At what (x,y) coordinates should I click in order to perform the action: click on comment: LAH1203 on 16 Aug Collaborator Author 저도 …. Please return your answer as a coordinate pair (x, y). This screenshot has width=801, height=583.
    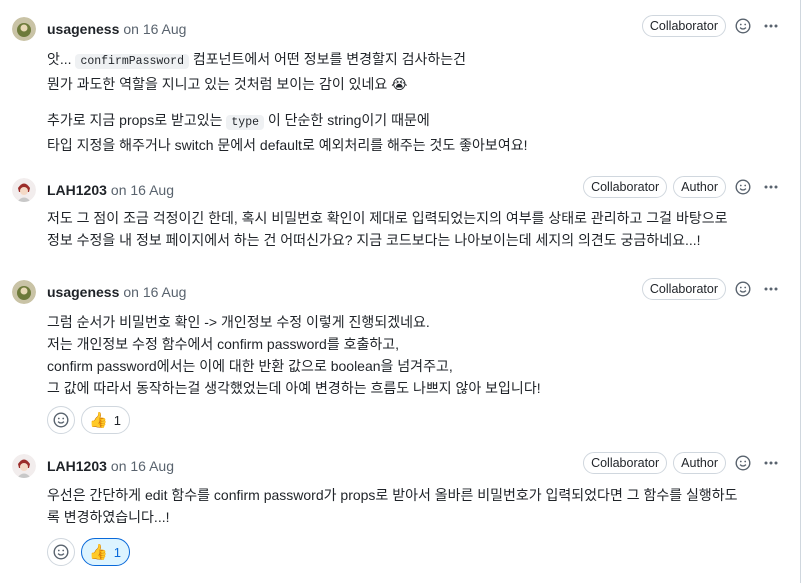
    Looking at the image, I should click on (400, 216).